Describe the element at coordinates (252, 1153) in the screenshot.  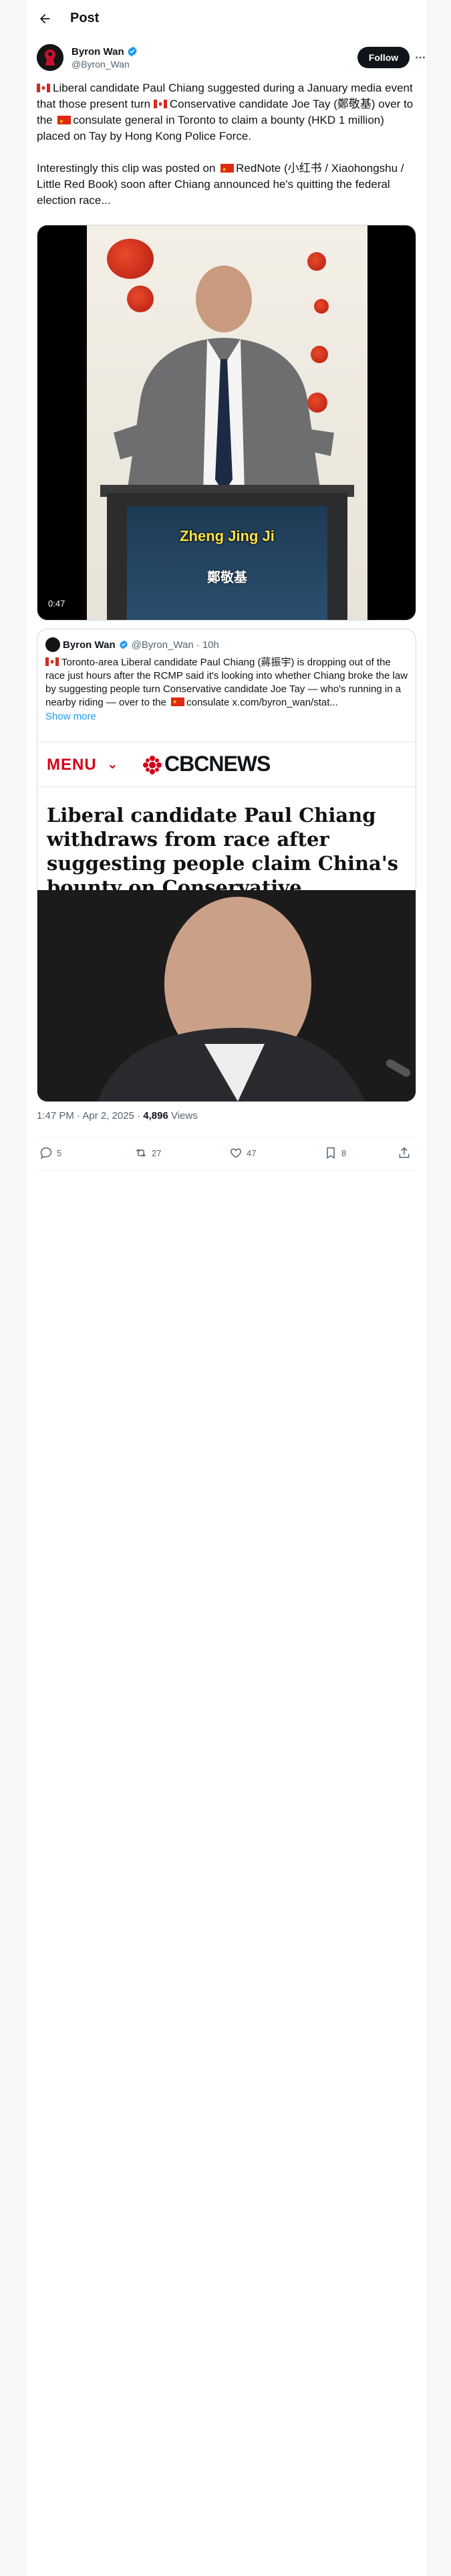
I see `like-count: 47` at that location.